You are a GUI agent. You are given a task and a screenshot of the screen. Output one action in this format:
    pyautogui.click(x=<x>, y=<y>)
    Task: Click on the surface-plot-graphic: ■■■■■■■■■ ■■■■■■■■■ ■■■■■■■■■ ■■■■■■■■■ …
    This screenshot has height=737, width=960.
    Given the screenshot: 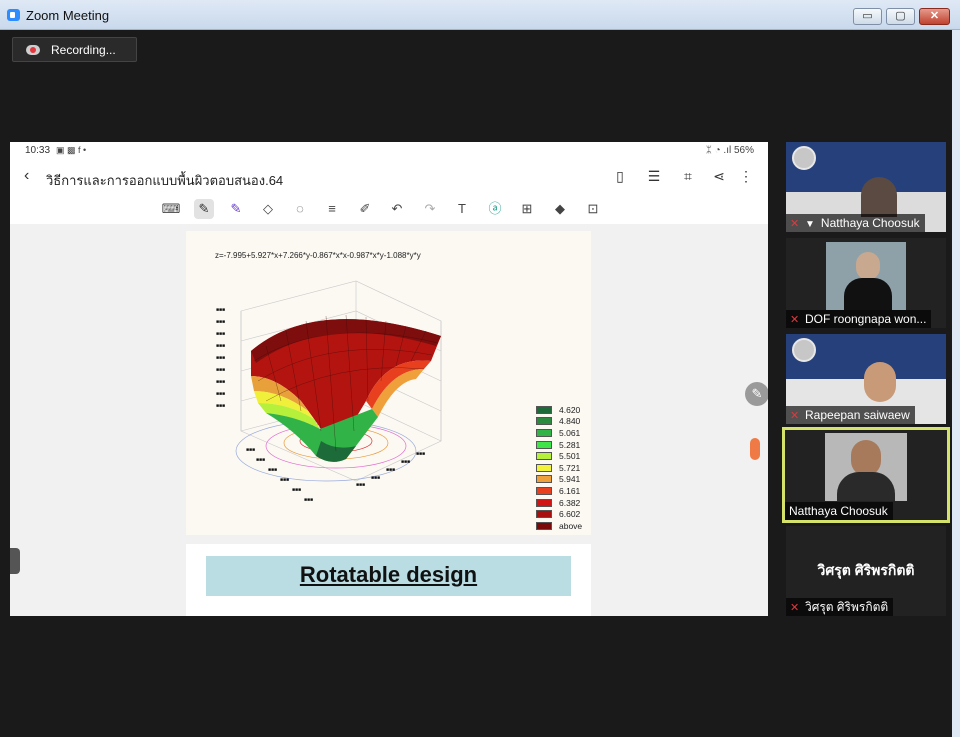 What is the action you would take?
    pyautogui.click(x=329, y=391)
    